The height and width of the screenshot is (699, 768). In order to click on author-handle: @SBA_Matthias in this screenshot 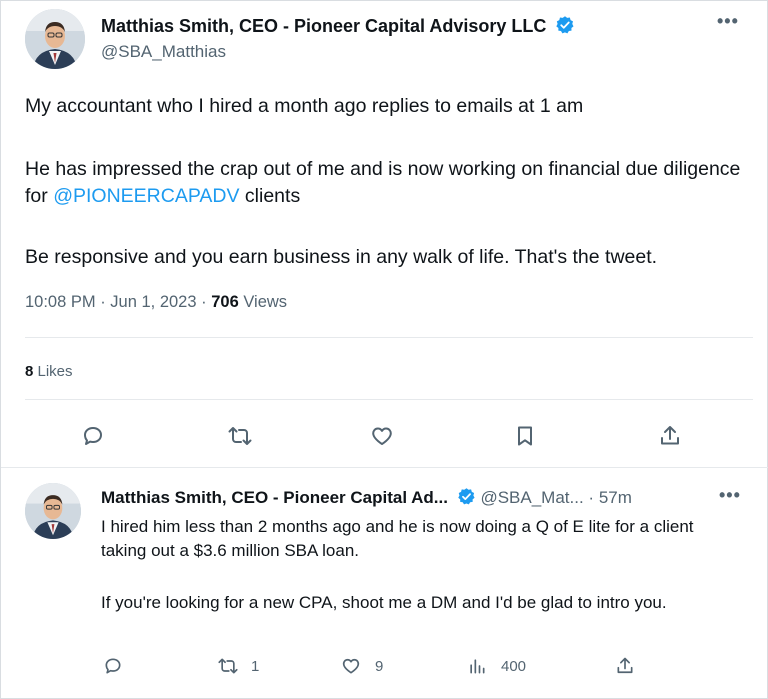, I will do `click(163, 52)`.